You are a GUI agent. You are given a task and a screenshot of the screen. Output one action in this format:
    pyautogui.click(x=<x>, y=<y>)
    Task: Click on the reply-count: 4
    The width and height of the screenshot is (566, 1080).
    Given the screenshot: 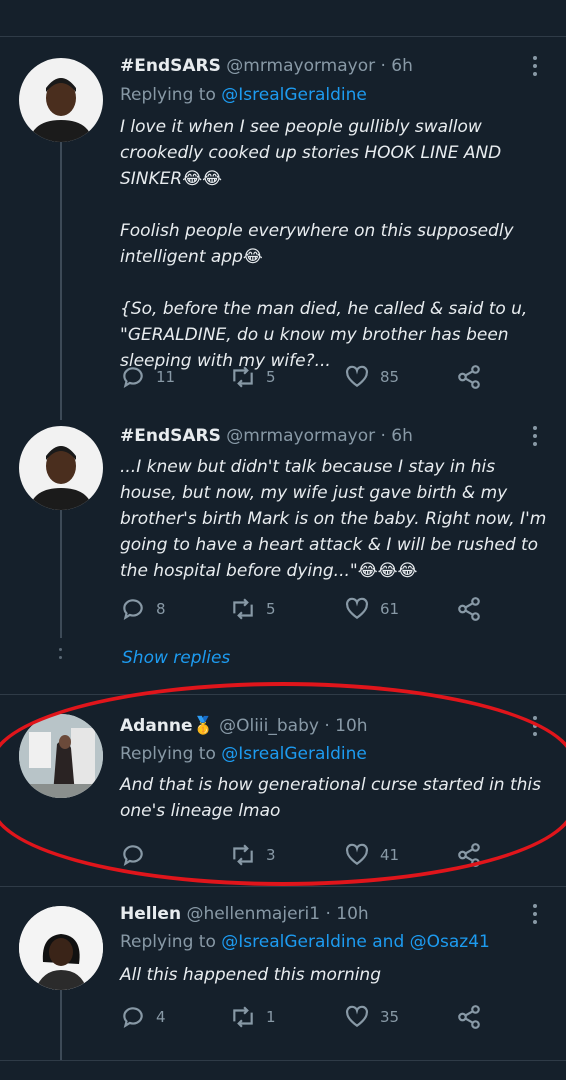 What is the action you would take?
    pyautogui.click(x=161, y=1017)
    